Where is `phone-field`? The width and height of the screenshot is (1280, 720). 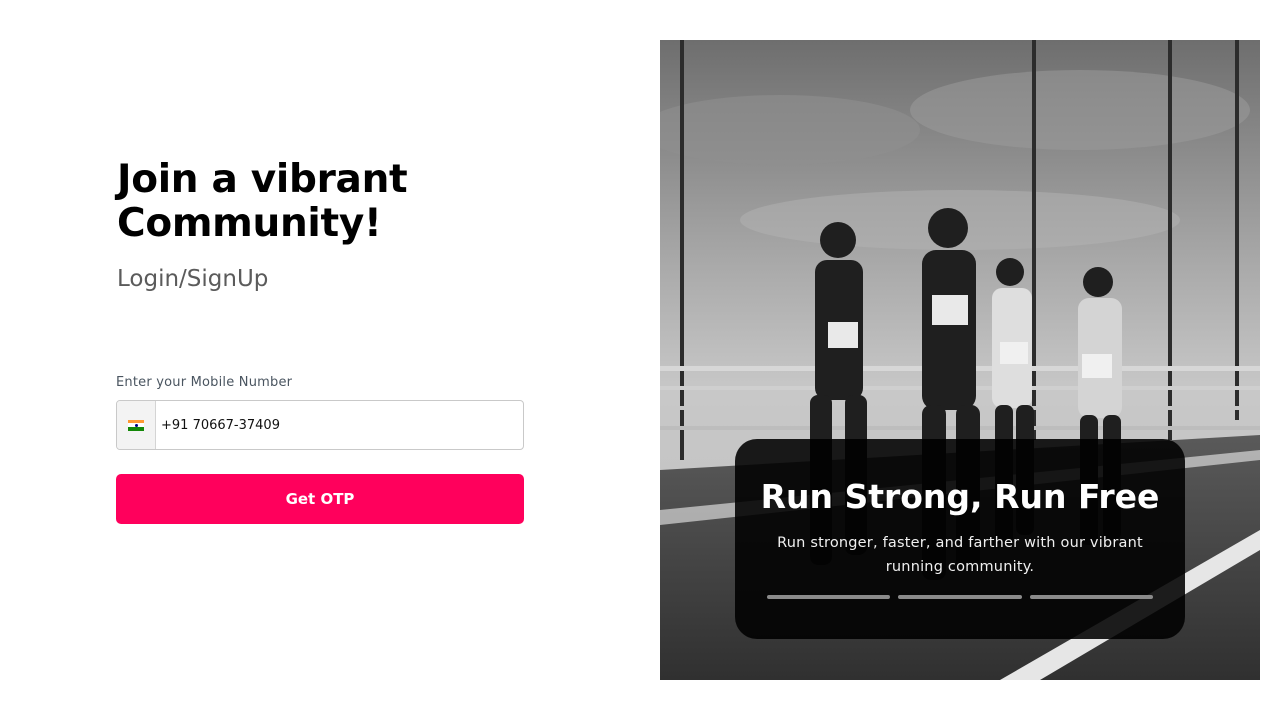
phone-field is located at coordinates (320, 425).